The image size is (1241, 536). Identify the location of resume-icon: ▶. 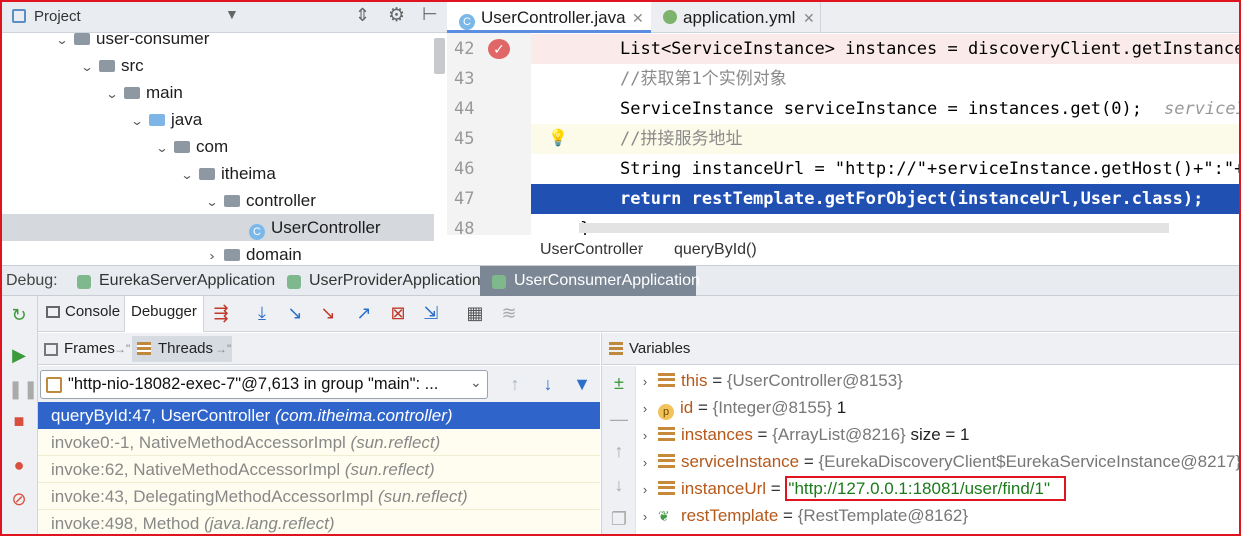
(19, 355).